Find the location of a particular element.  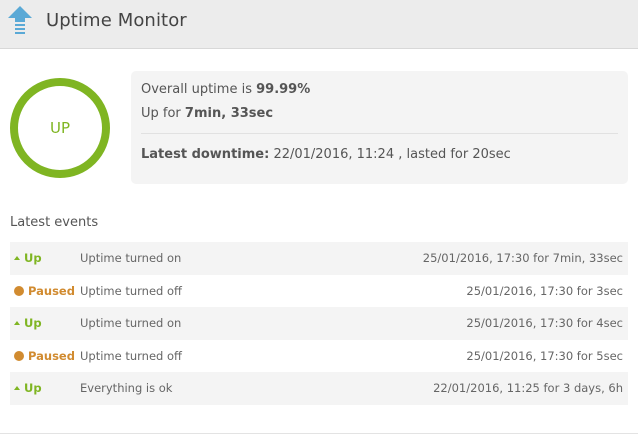

up-for: Up for 7min, 33sec is located at coordinates (207, 113).